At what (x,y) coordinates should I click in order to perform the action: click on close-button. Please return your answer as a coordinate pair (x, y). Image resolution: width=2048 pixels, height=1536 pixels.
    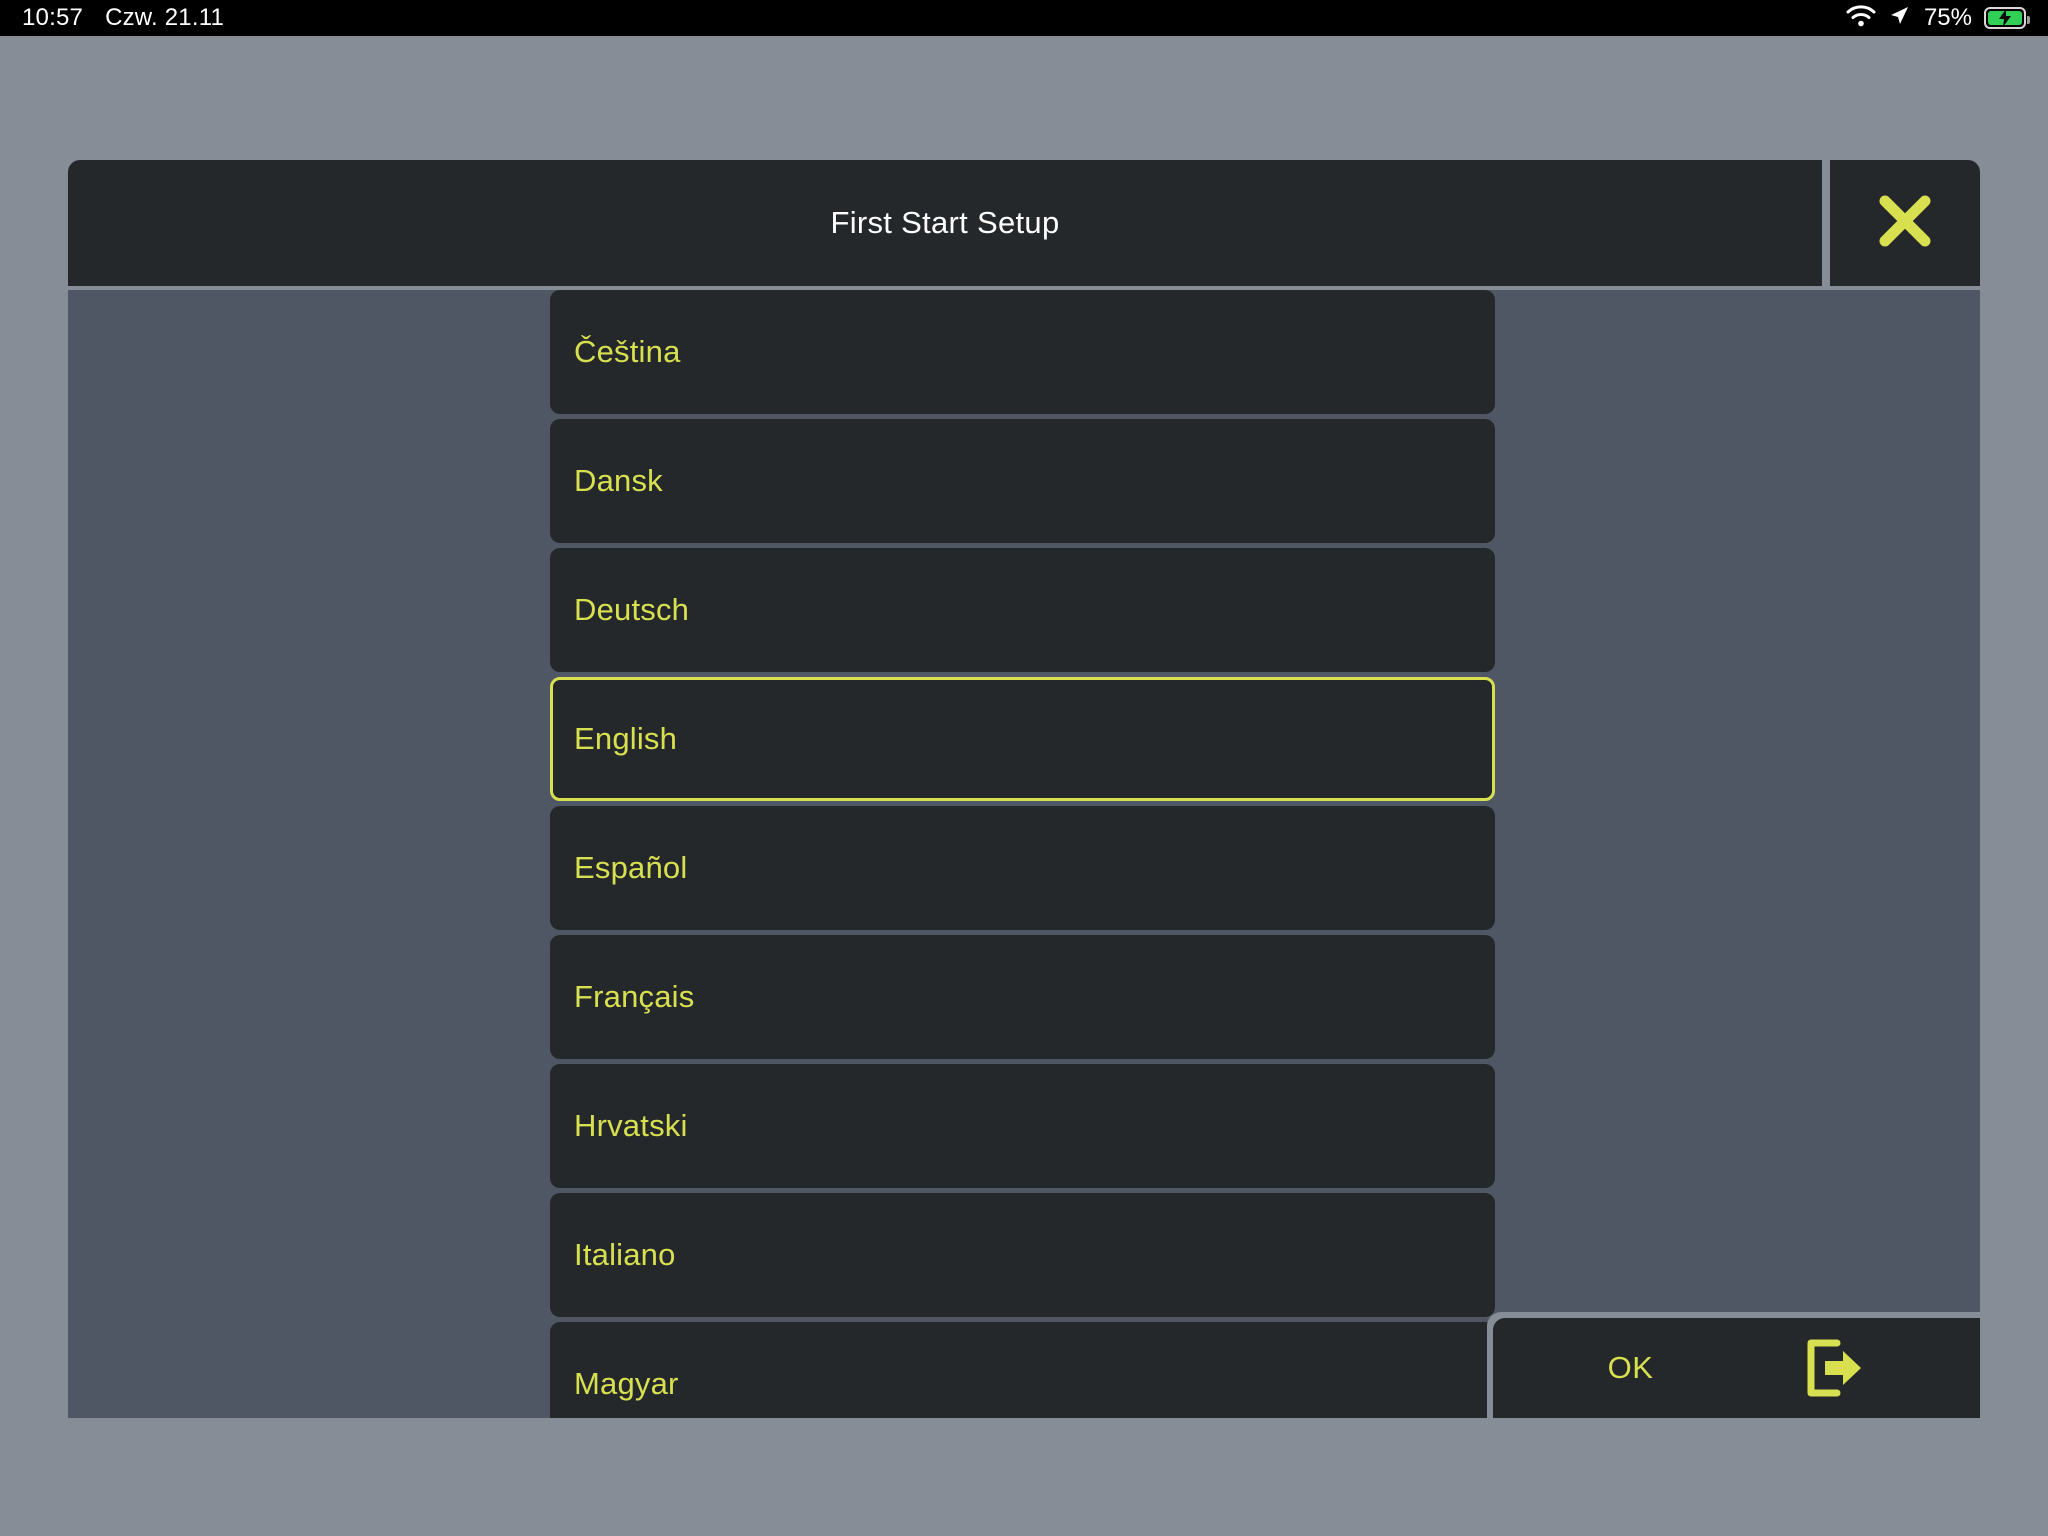
    Looking at the image, I should click on (1905, 223).